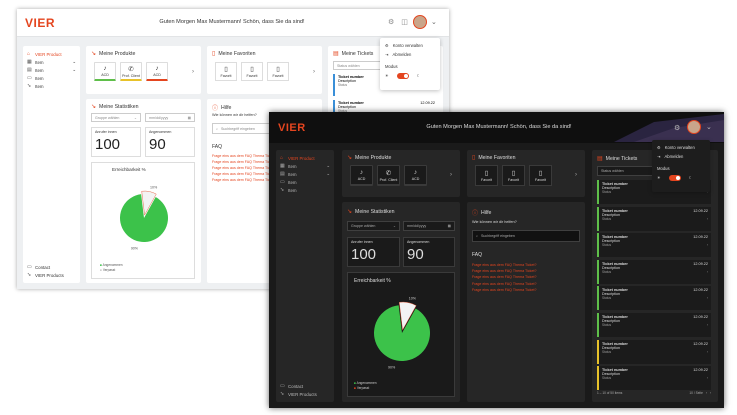 The height and width of the screenshot is (415, 737). Describe the element at coordinates (654, 393) in the screenshot. I see `pagination: 1 – 10 of 50 items 10 / Seite ‹ ›` at that location.